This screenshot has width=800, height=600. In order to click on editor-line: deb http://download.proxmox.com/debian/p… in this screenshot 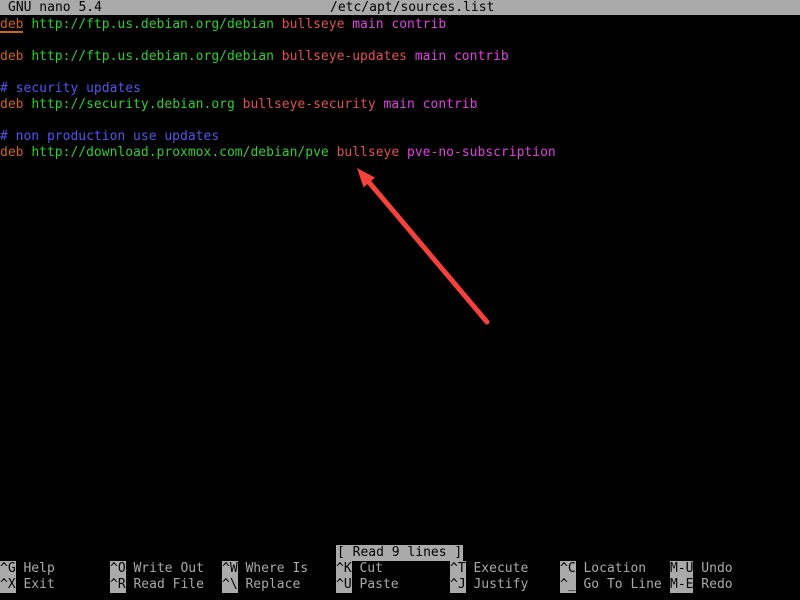, I will do `click(400, 153)`.